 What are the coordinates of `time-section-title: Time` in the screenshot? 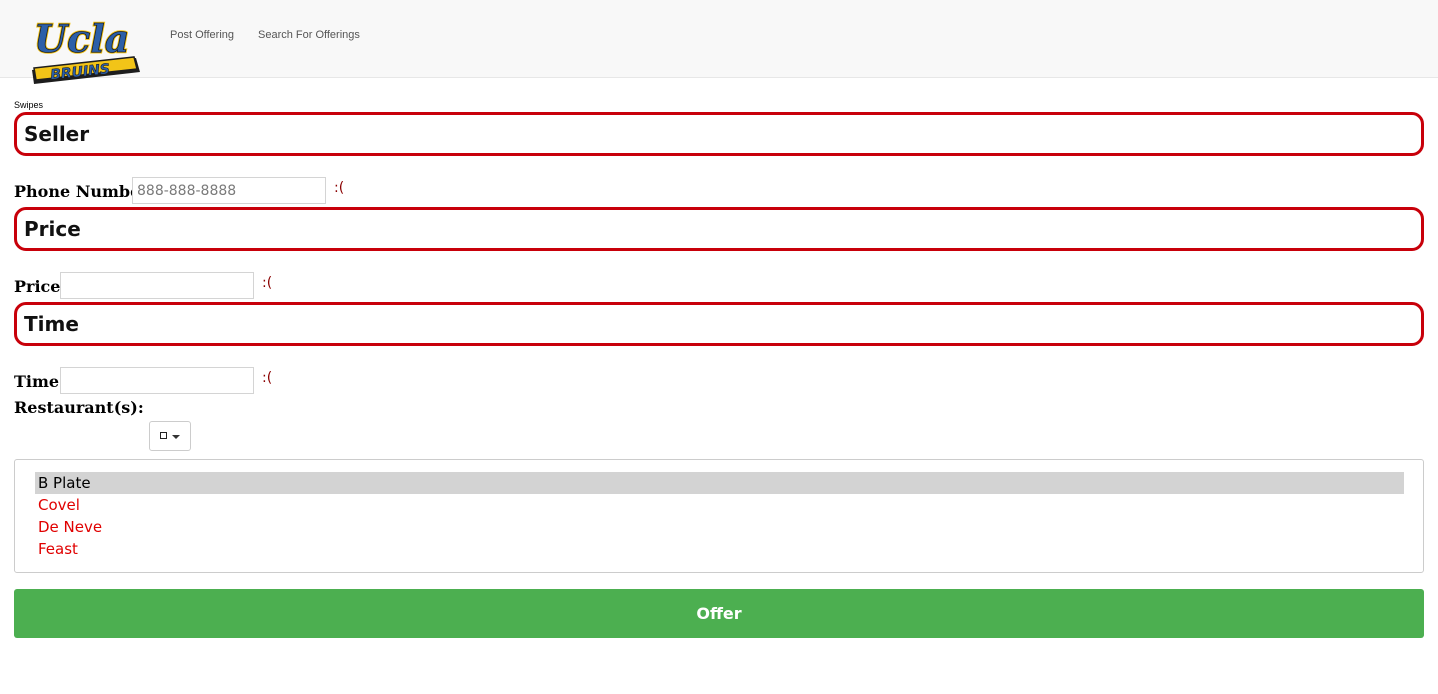 It's located at (51, 324).